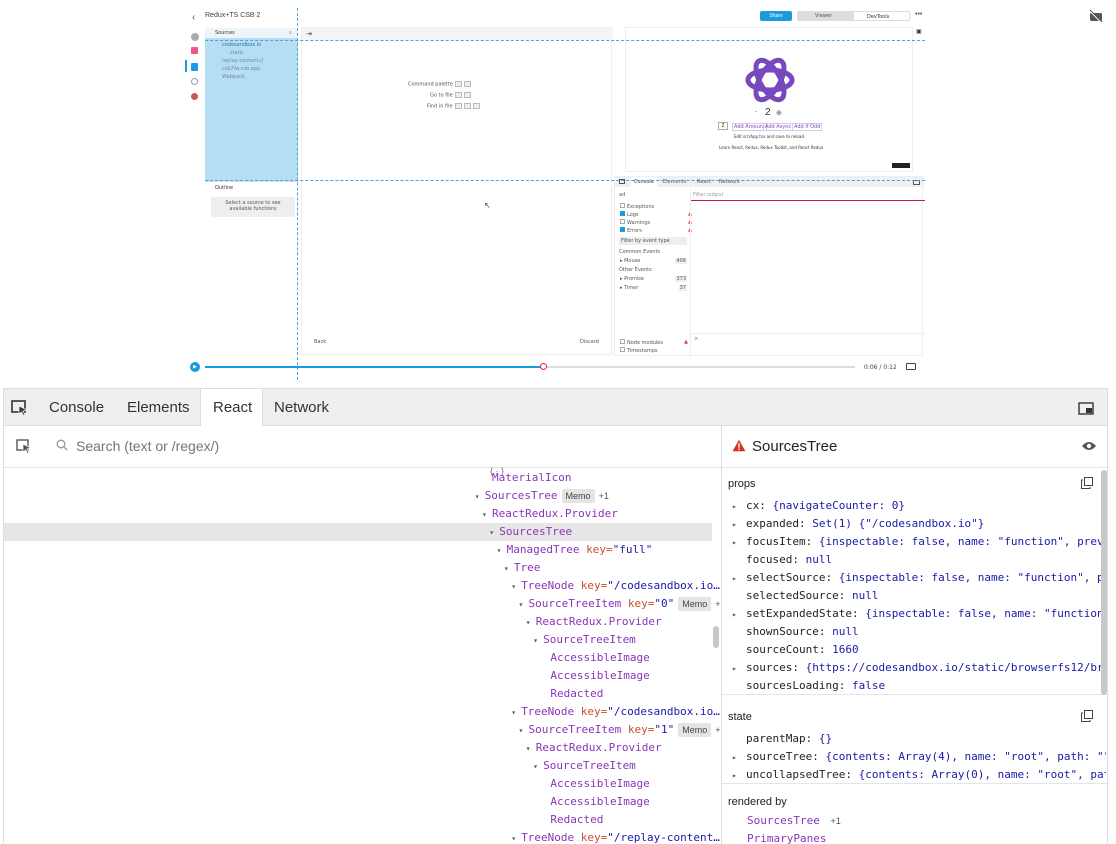  Describe the element at coordinates (779, 113) in the screenshot. I see `increment-button: ⊕` at that location.